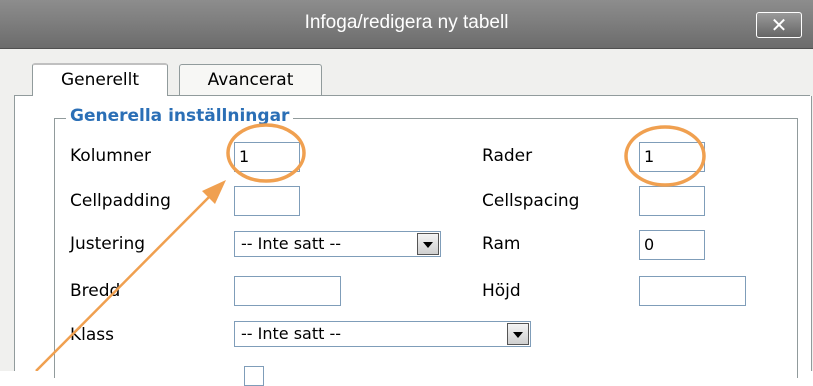 The image size is (813, 386). What do you see at coordinates (531, 201) in the screenshot?
I see `cellspacing-label: Cellspacing` at bounding box center [531, 201].